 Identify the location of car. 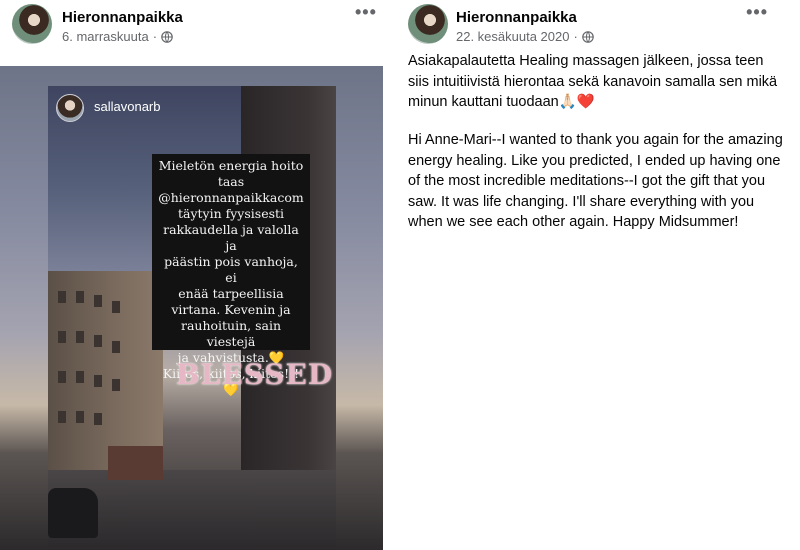
(73, 513).